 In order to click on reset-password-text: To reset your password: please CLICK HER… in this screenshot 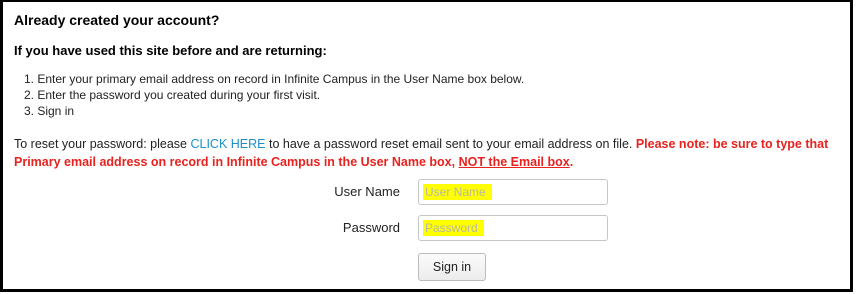, I will do `click(429, 153)`.